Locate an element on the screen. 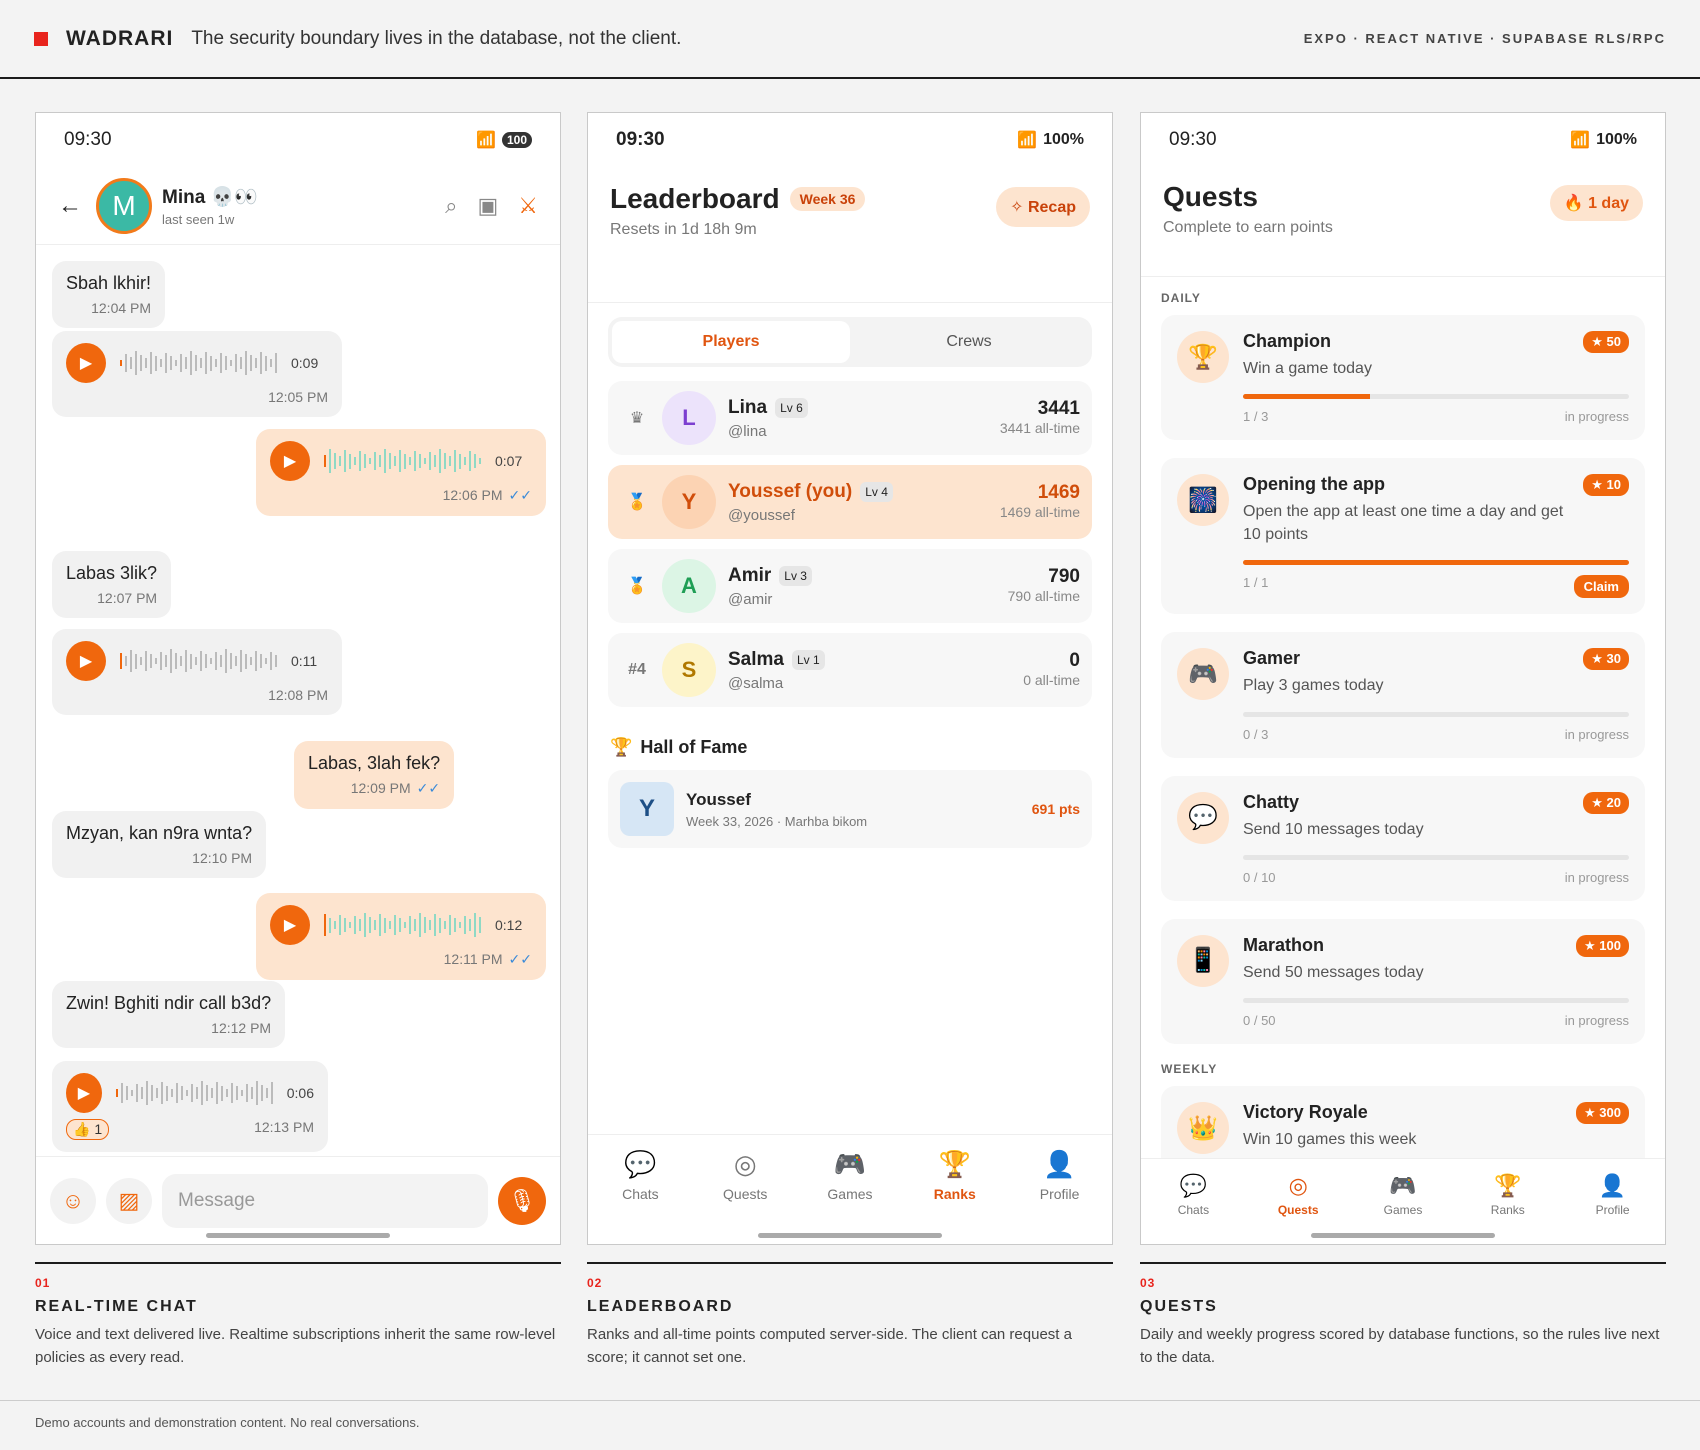 The width and height of the screenshot is (1700, 1450). alltime-points: 1469 all-time is located at coordinates (1039, 512).